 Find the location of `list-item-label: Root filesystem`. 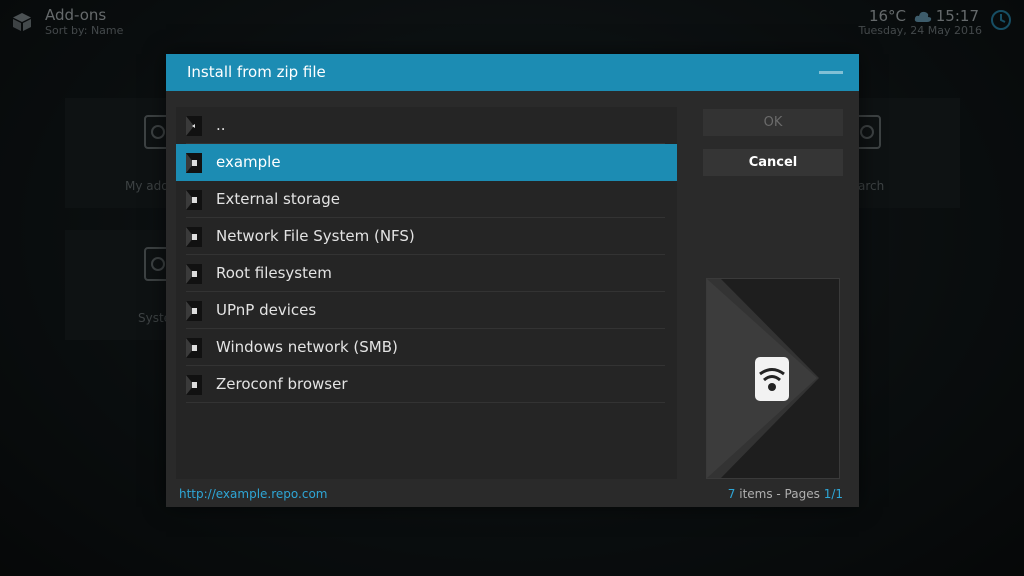

list-item-label: Root filesystem is located at coordinates (274, 273).